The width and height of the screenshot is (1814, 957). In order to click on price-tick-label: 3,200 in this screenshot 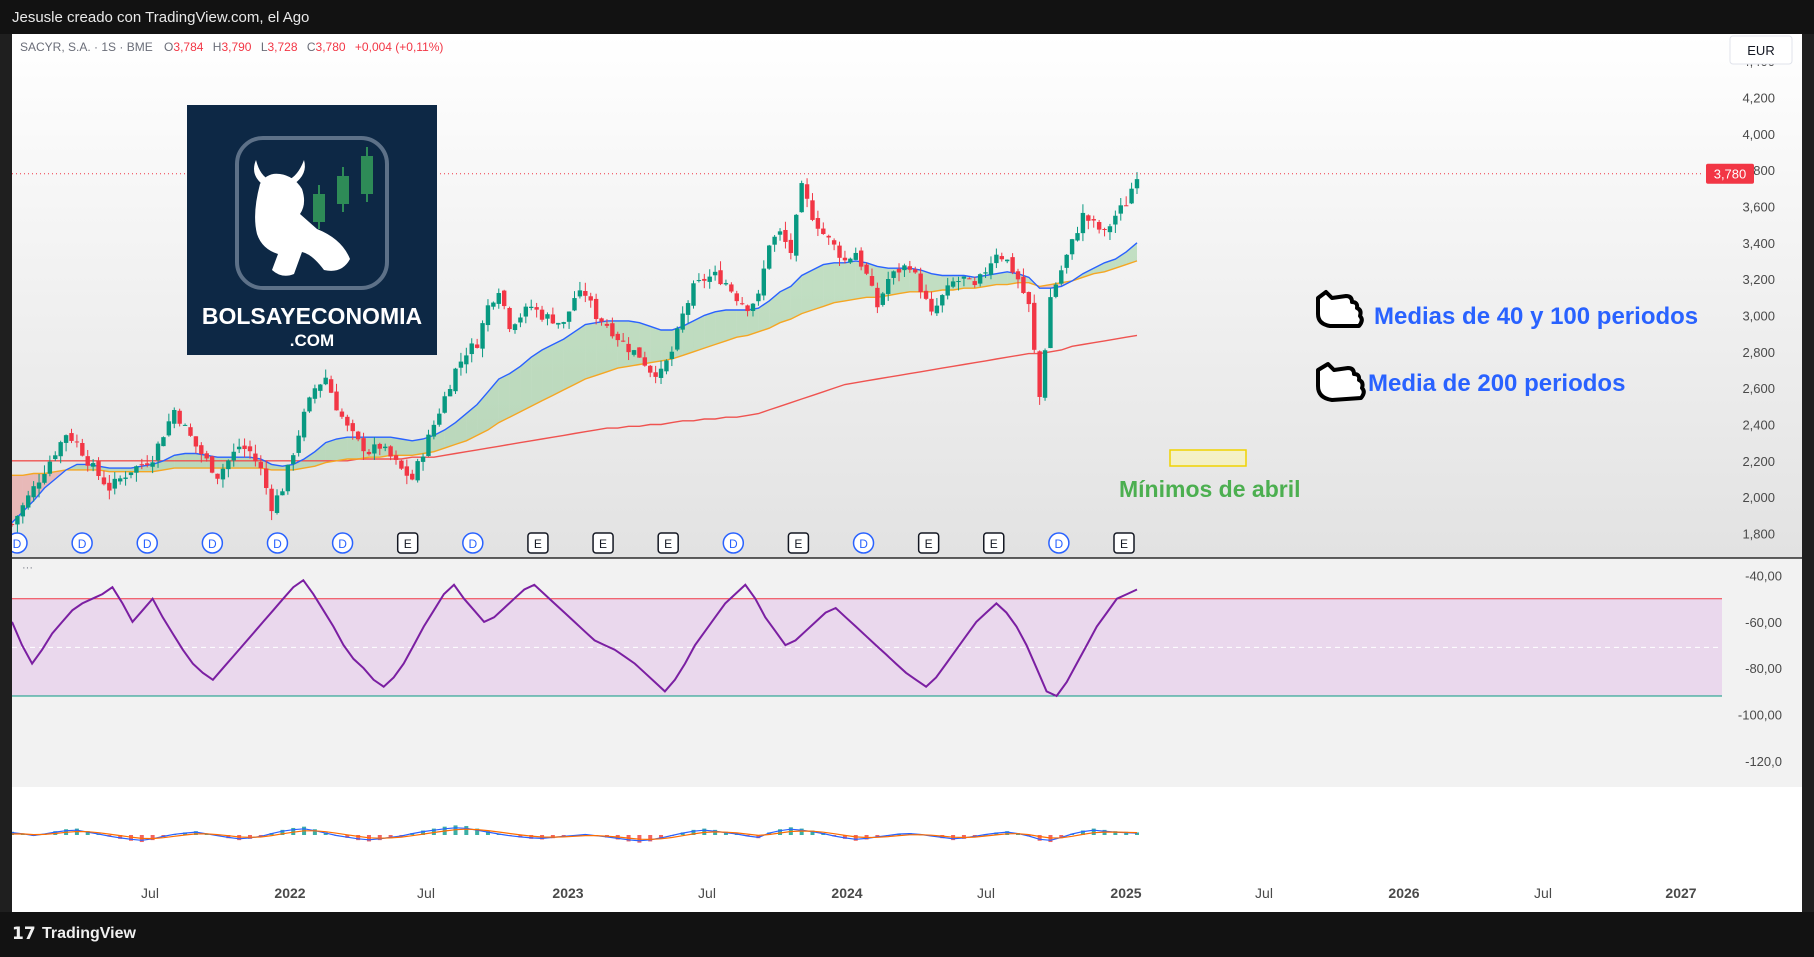, I will do `click(1758, 279)`.